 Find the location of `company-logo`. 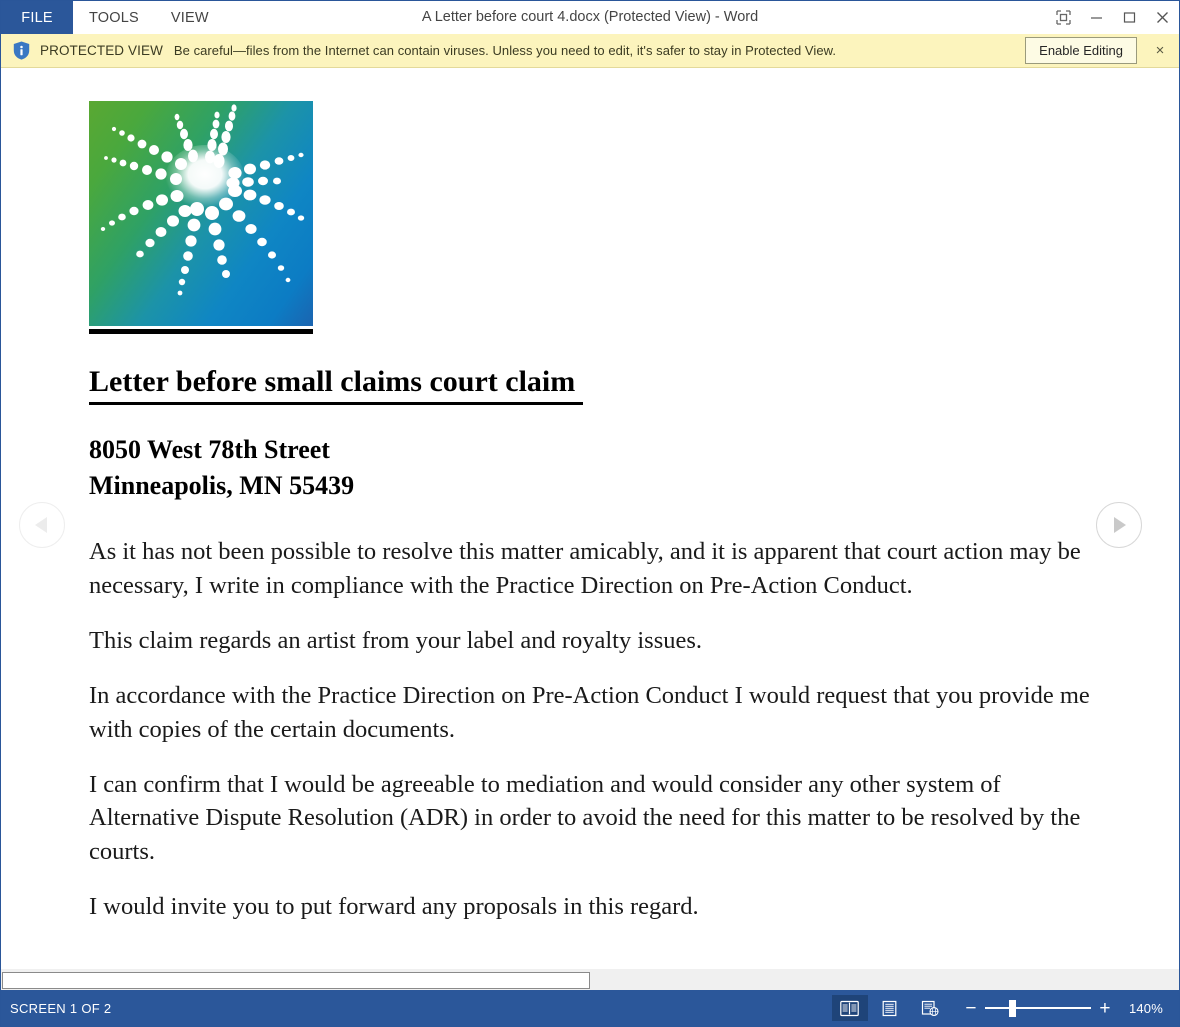

company-logo is located at coordinates (201, 213).